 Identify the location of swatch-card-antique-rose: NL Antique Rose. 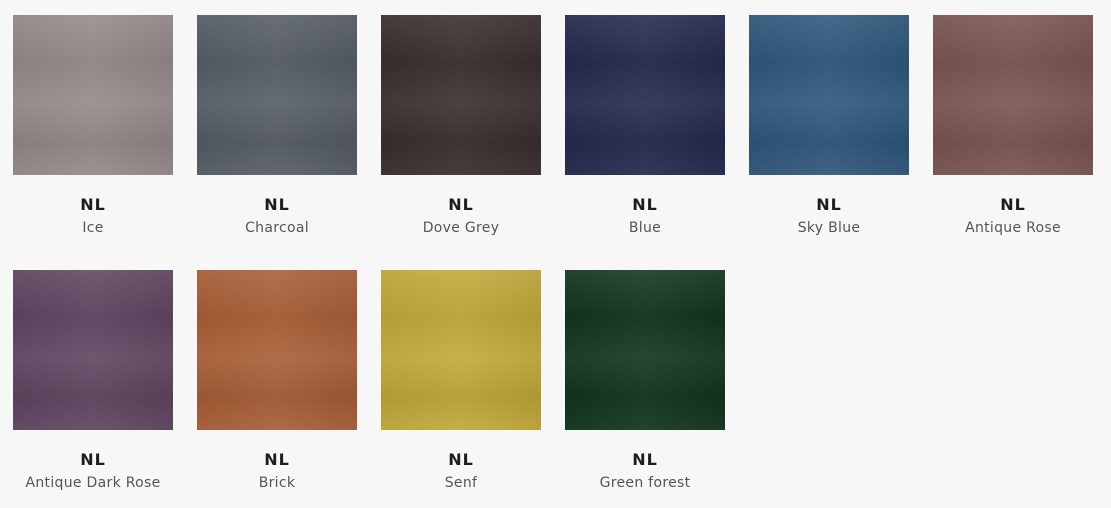
(1013, 126).